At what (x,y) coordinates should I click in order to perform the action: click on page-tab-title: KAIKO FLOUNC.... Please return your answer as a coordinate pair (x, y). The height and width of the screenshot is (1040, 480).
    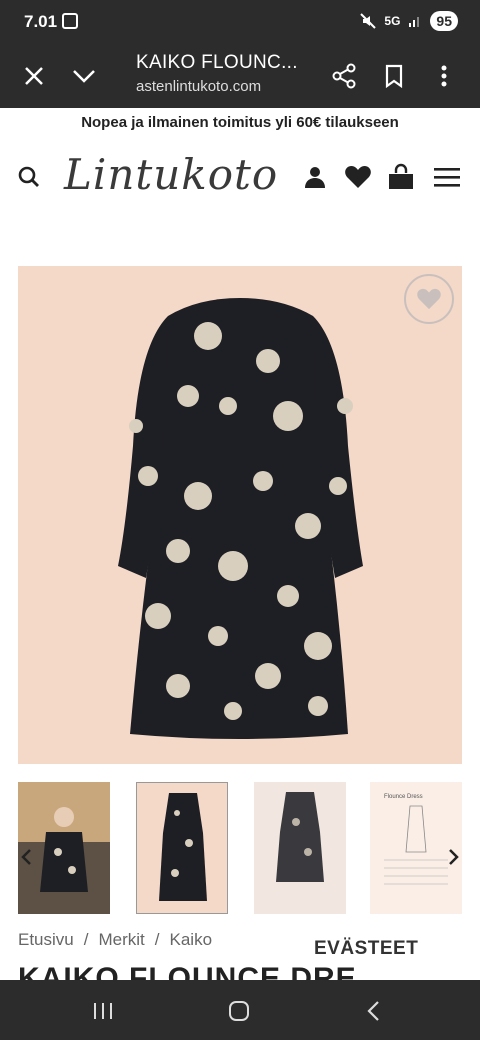
    Looking at the image, I should click on (217, 62).